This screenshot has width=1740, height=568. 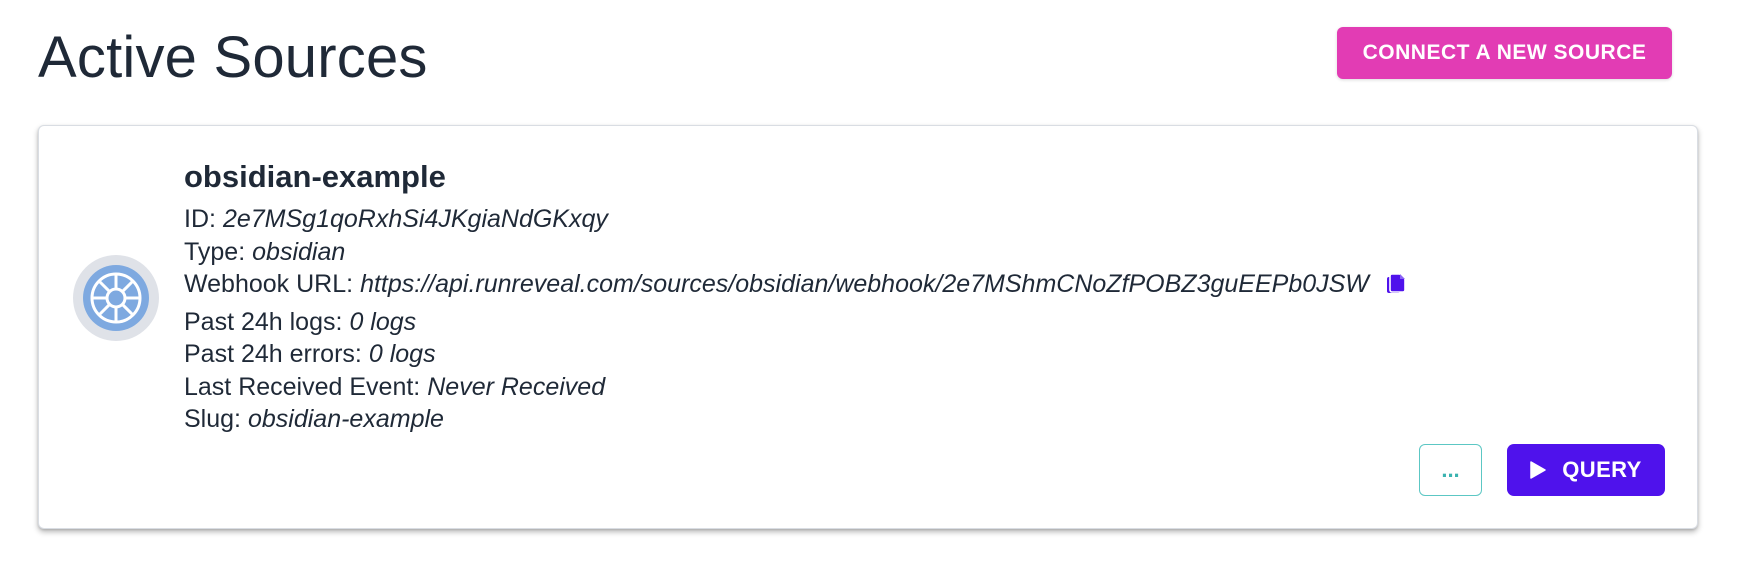 I want to click on past-24h-errors-value: 0 logs, so click(x=402, y=354).